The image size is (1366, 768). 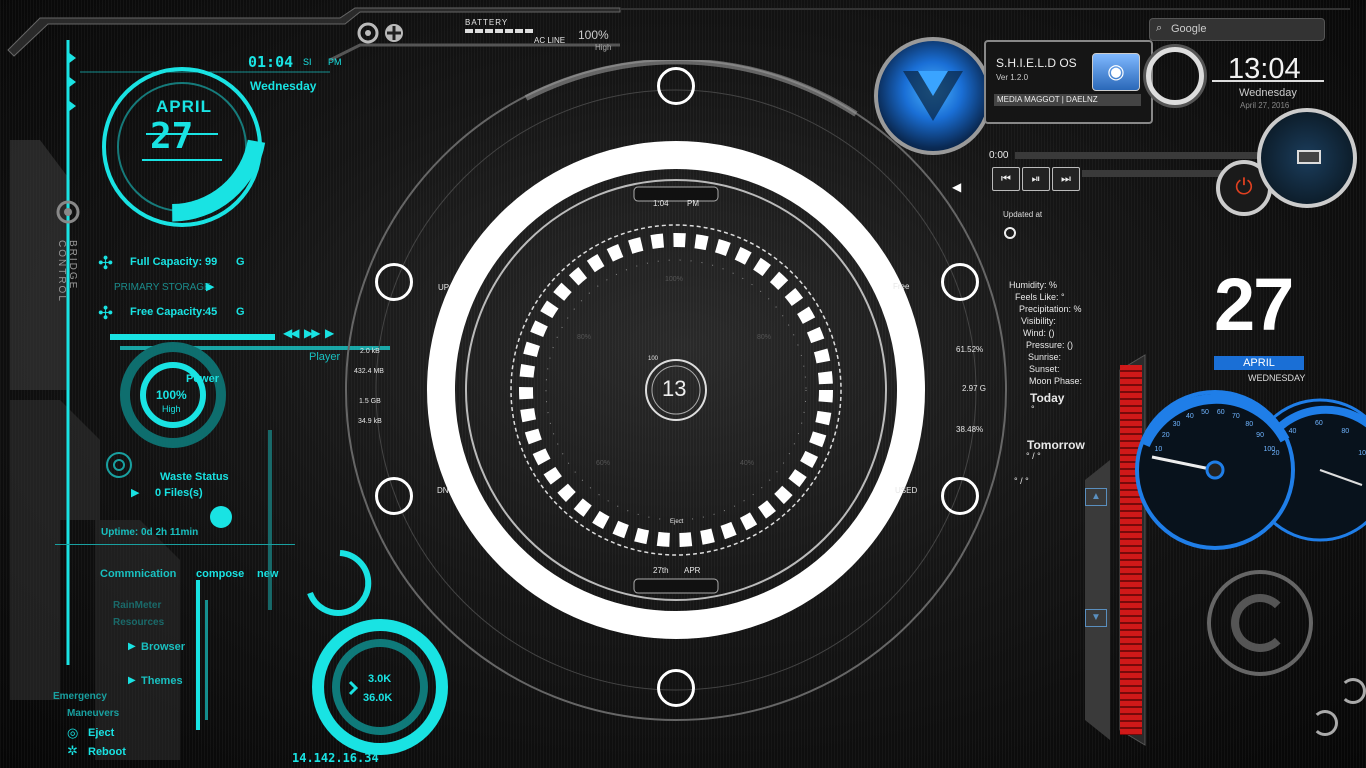 What do you see at coordinates (1050, 345) in the screenshot?
I see `weather-pressure: Pressure: ()` at bounding box center [1050, 345].